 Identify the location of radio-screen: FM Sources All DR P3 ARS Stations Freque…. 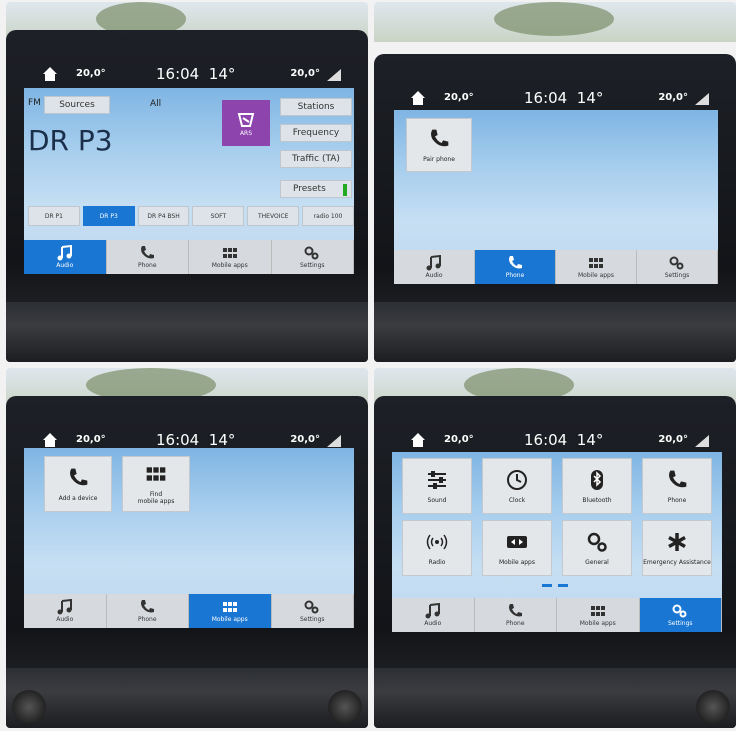
(189, 181).